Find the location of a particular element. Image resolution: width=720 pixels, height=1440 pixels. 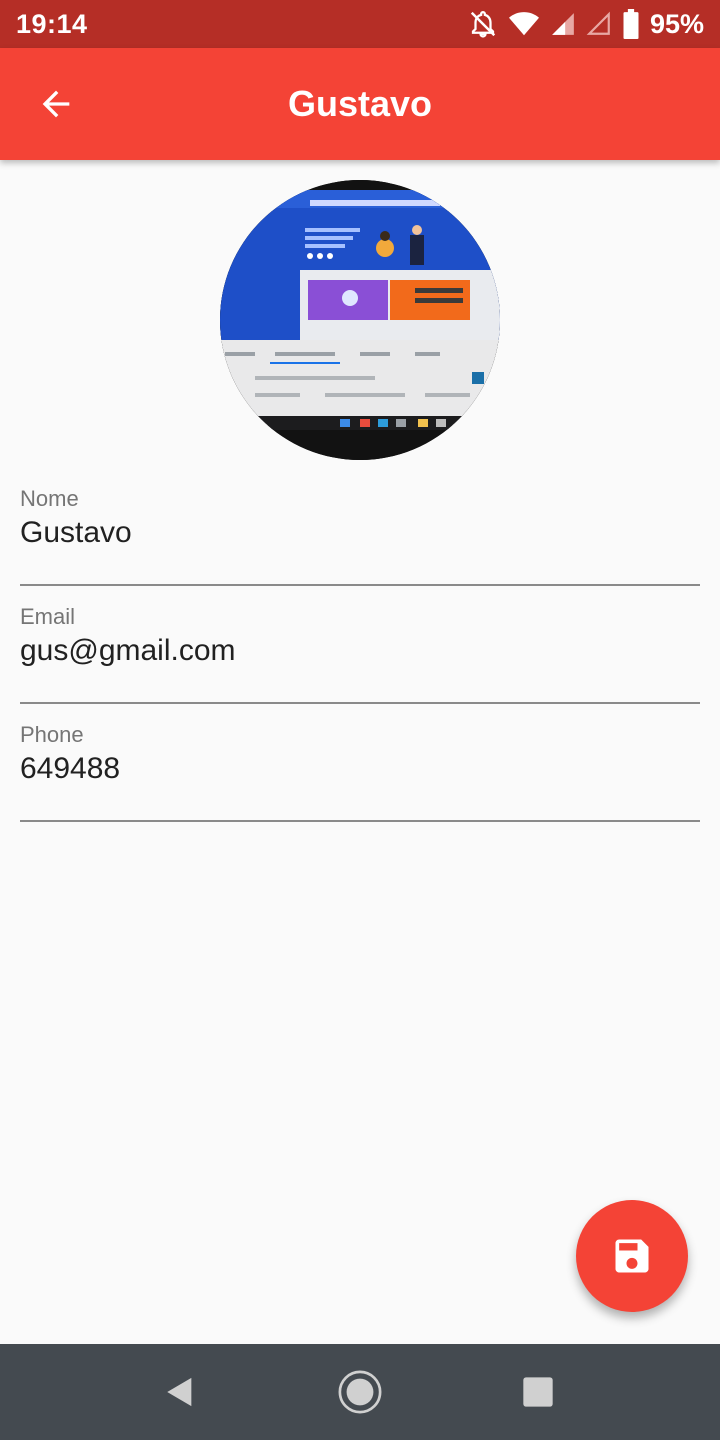

contact-avatar is located at coordinates (360, 320).